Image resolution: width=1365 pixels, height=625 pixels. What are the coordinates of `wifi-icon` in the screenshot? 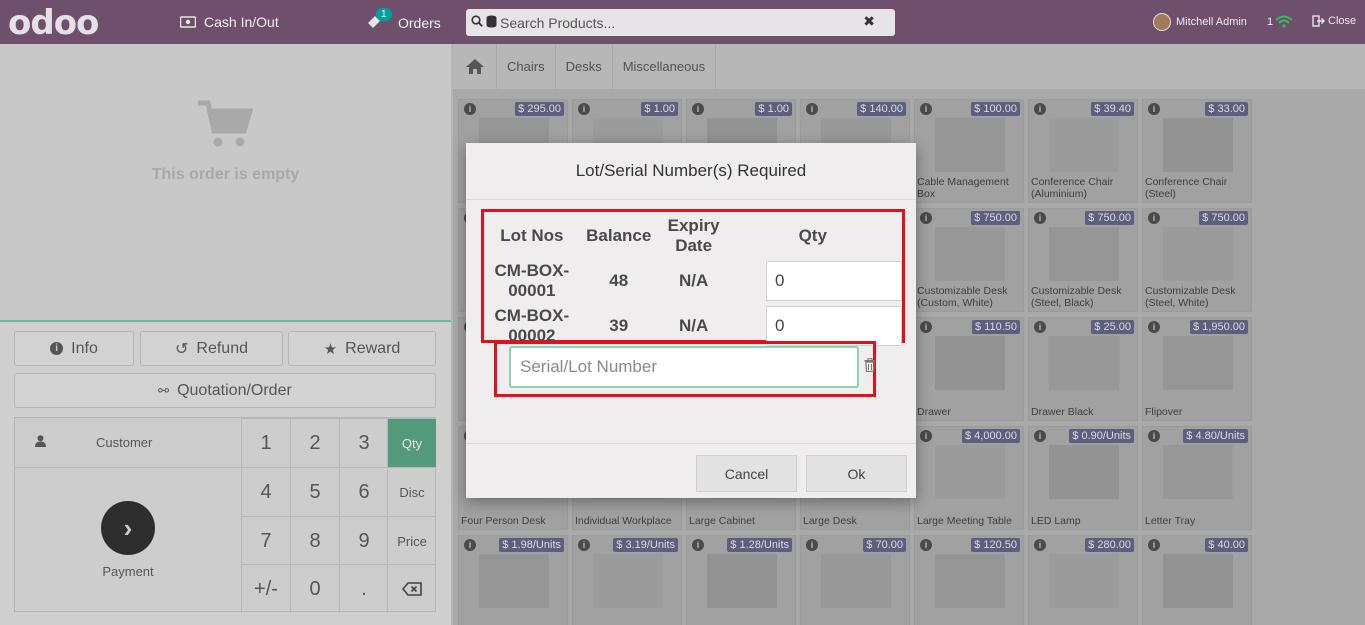 It's located at (1284, 21).